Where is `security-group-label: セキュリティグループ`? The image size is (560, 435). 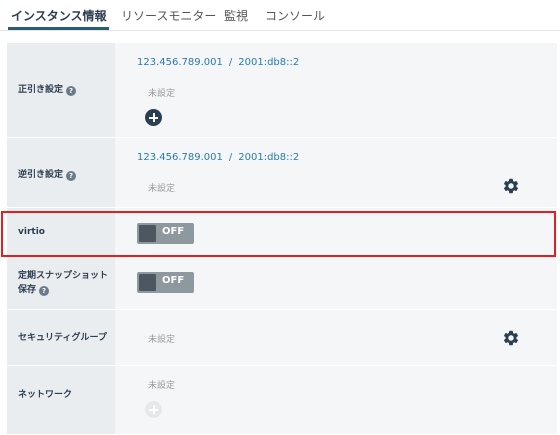
security-group-label: セキュリティグループ is located at coordinates (62, 338).